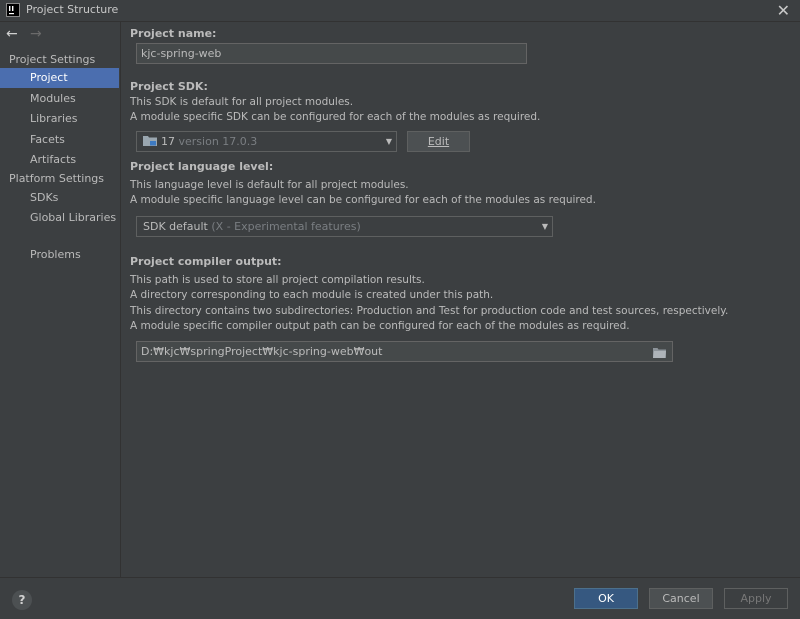  What do you see at coordinates (57, 178) in the screenshot?
I see `platform-settings-header: Platform Settings` at bounding box center [57, 178].